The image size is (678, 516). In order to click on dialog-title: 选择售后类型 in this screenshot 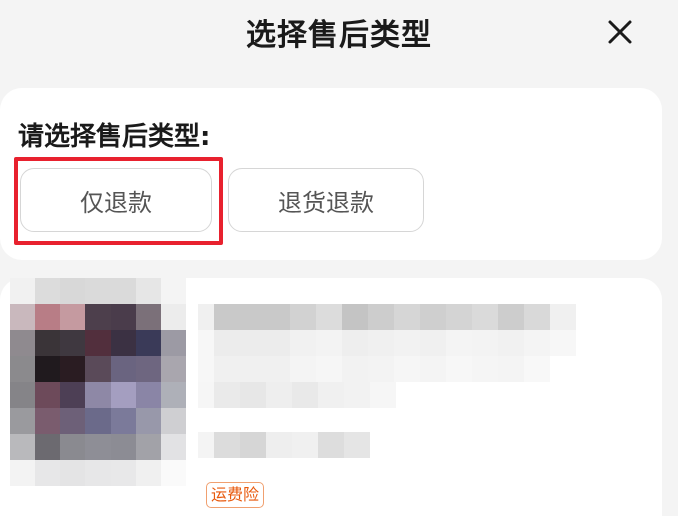, I will do `click(339, 35)`.